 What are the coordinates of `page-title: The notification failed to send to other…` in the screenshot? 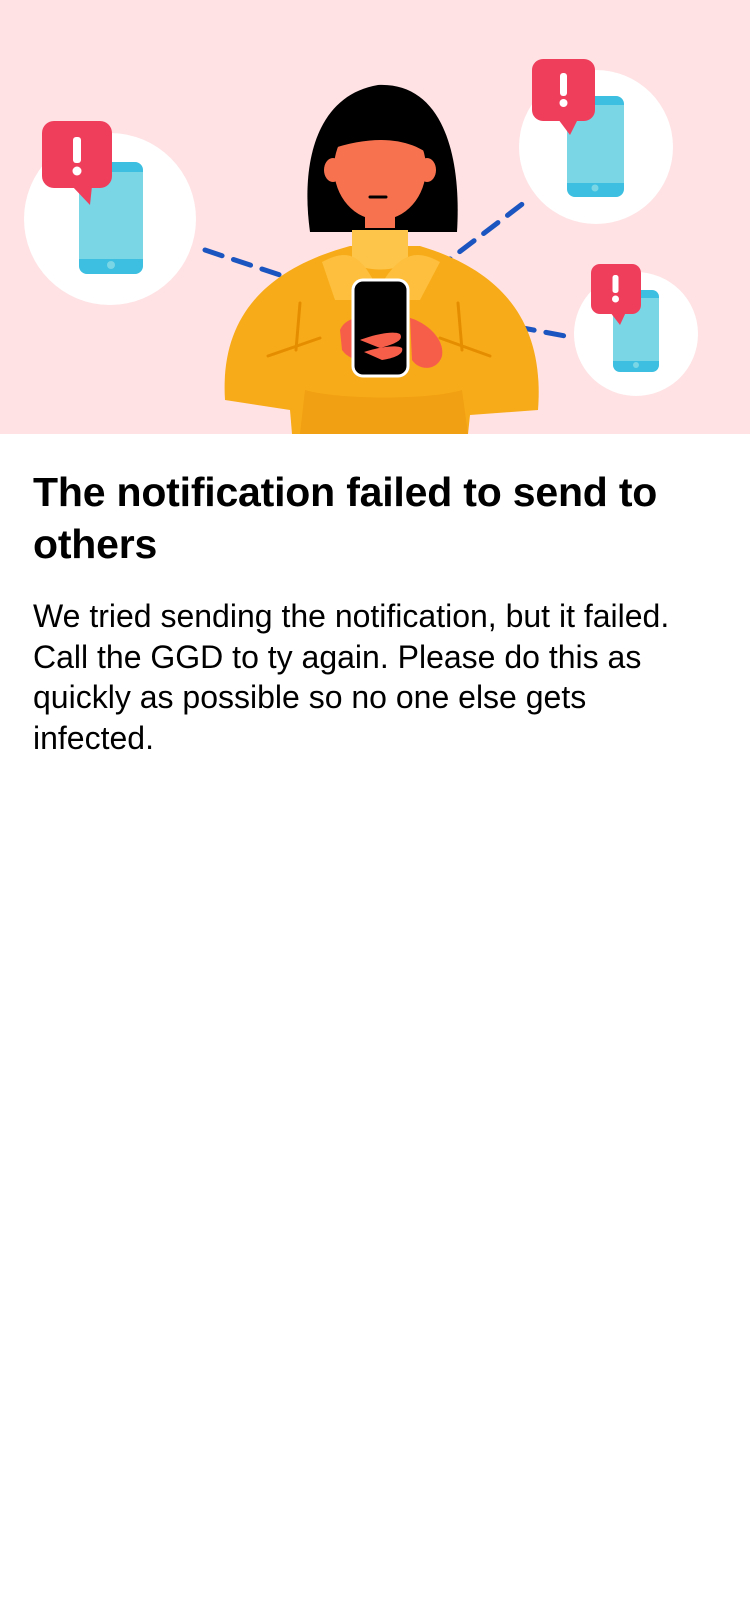 It's located at (345, 518).